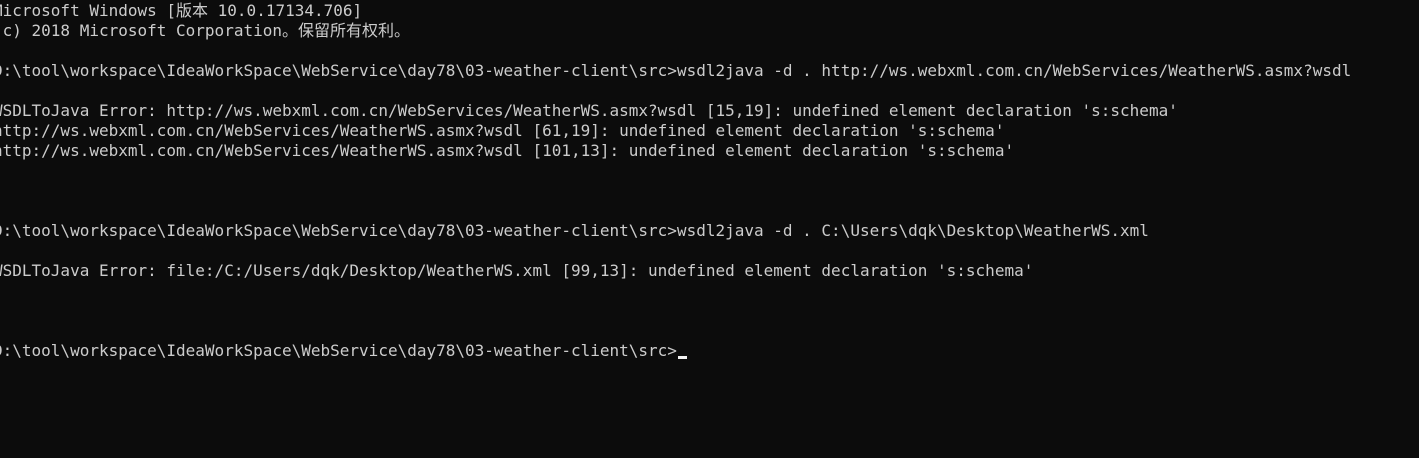 The width and height of the screenshot is (1419, 458). What do you see at coordinates (205, 30) in the screenshot?
I see `header-copyright-line: (c) 2018 Microsoft Corporation。保留所有权利。` at bounding box center [205, 30].